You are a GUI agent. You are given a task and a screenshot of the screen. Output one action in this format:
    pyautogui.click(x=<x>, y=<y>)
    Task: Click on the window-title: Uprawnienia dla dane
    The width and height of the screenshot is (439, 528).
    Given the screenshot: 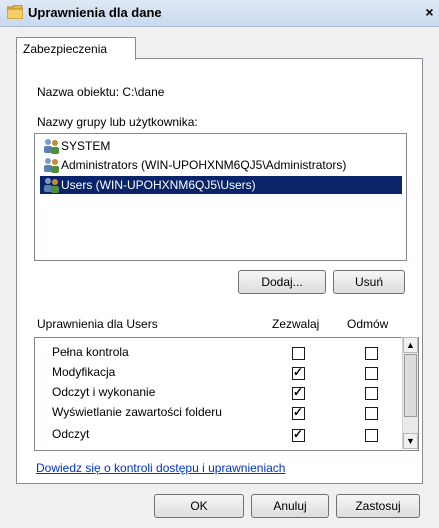 What is the action you would take?
    pyautogui.click(x=95, y=12)
    